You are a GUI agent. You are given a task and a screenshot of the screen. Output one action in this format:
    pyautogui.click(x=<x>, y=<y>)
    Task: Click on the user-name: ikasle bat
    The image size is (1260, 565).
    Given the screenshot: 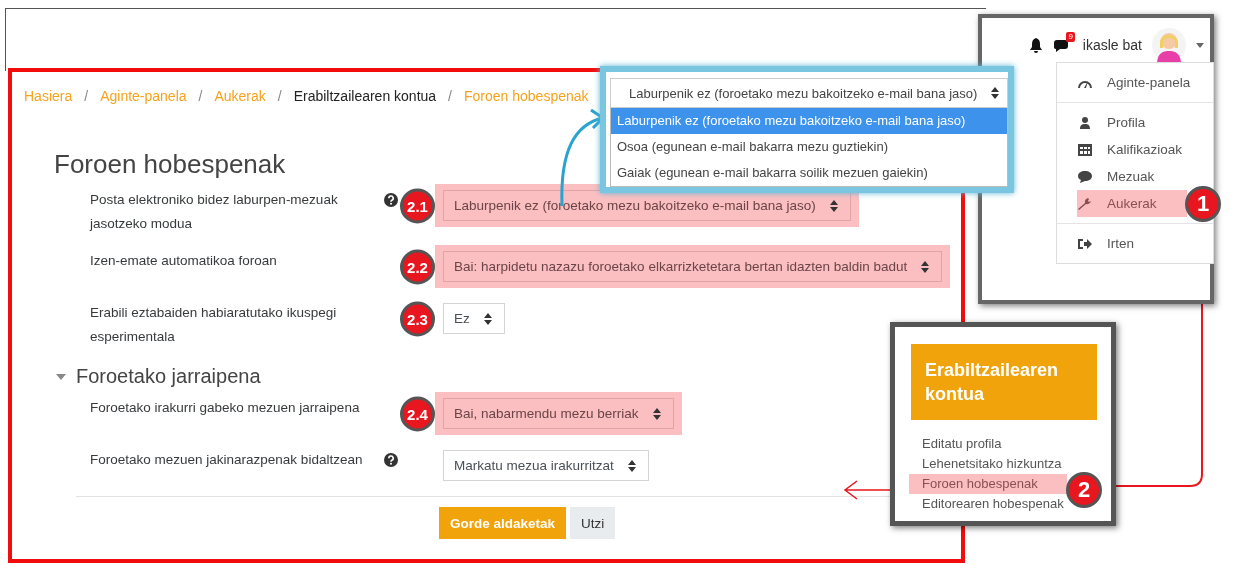 What is the action you would take?
    pyautogui.click(x=1112, y=45)
    